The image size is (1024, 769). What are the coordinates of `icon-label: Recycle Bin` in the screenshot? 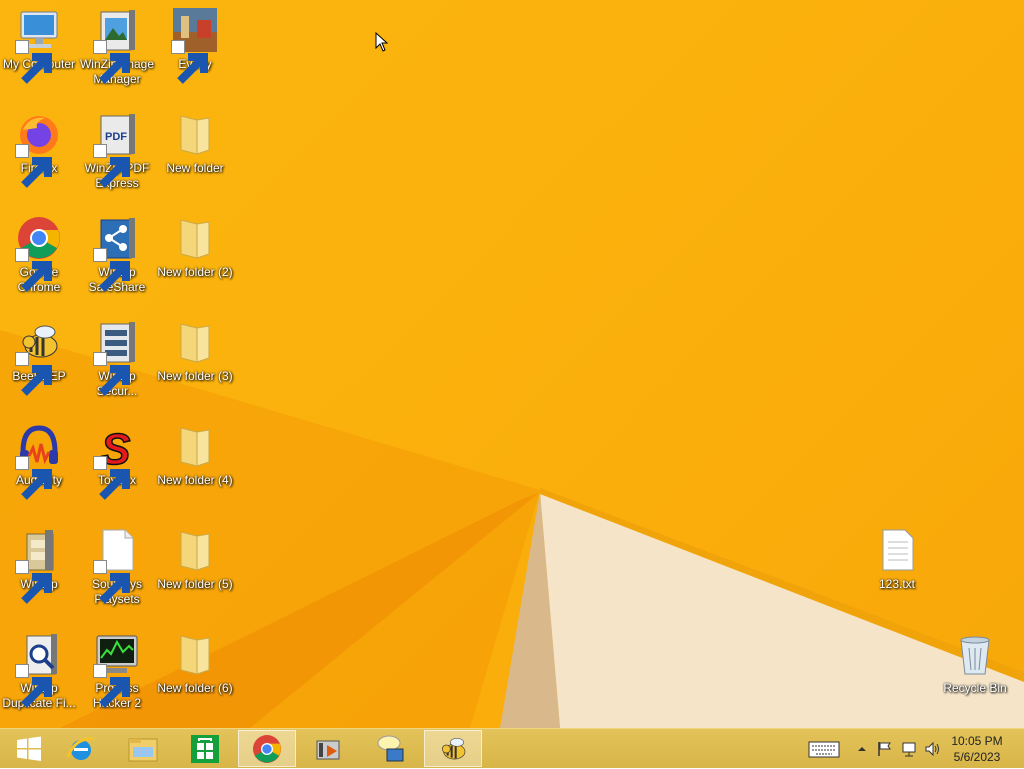 It's located at (975, 688).